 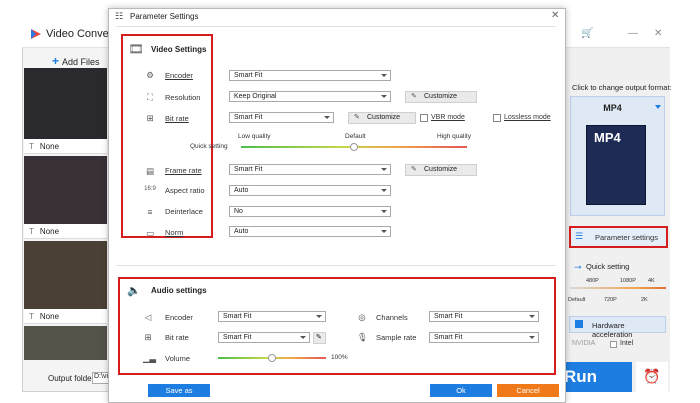 What do you see at coordinates (612, 108) in the screenshot?
I see `output-format-label: MP4` at bounding box center [612, 108].